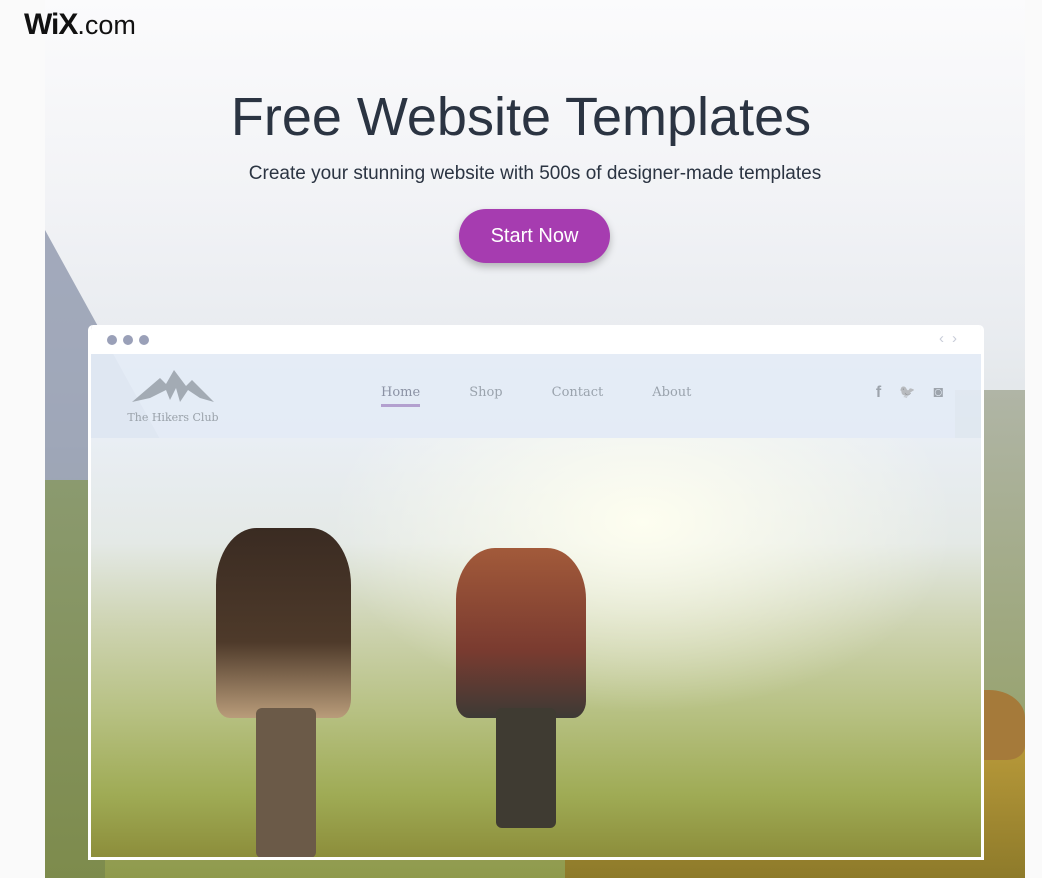 This screenshot has height=878, width=1042. What do you see at coordinates (907, 393) in the screenshot?
I see `twitter-icon: 🐦` at bounding box center [907, 393].